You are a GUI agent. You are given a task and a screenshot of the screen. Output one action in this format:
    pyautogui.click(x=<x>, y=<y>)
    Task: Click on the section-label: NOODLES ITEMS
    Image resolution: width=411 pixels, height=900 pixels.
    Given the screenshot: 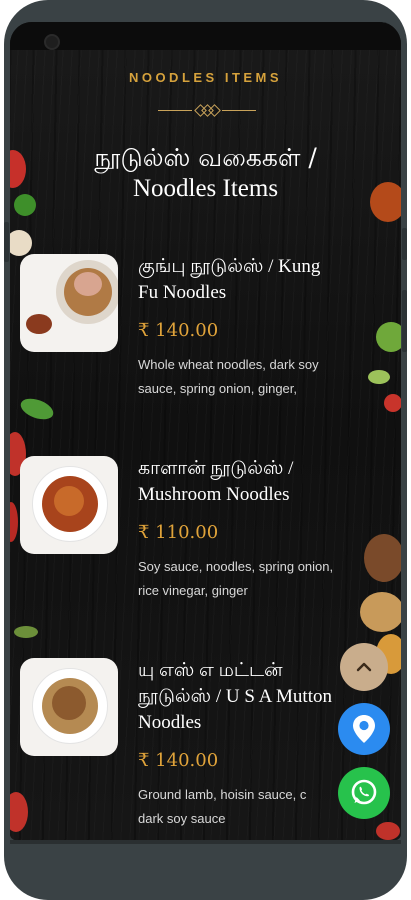 What is the action you would take?
    pyautogui.click(x=205, y=77)
    